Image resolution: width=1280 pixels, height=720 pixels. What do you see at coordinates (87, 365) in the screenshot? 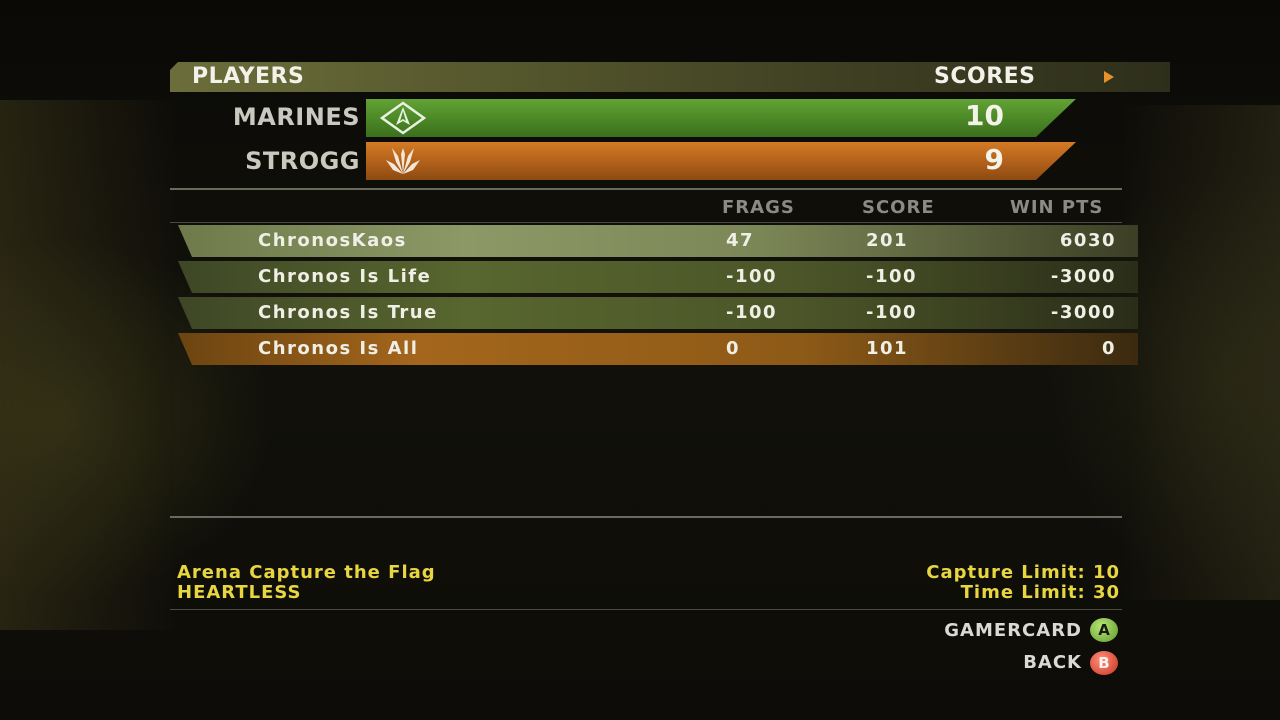
I see `background-panel-left` at bounding box center [87, 365].